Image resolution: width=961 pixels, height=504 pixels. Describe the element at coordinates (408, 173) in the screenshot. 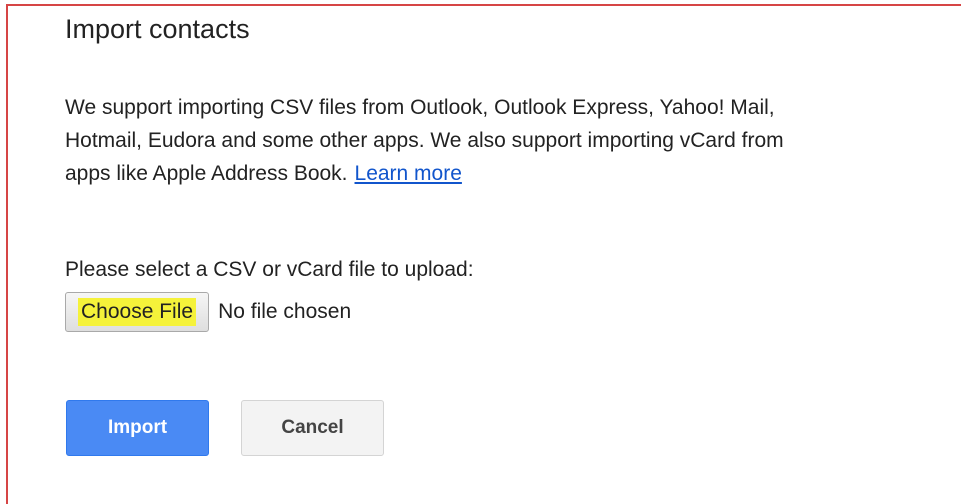

I see `learn-more-link: Learn more` at that location.